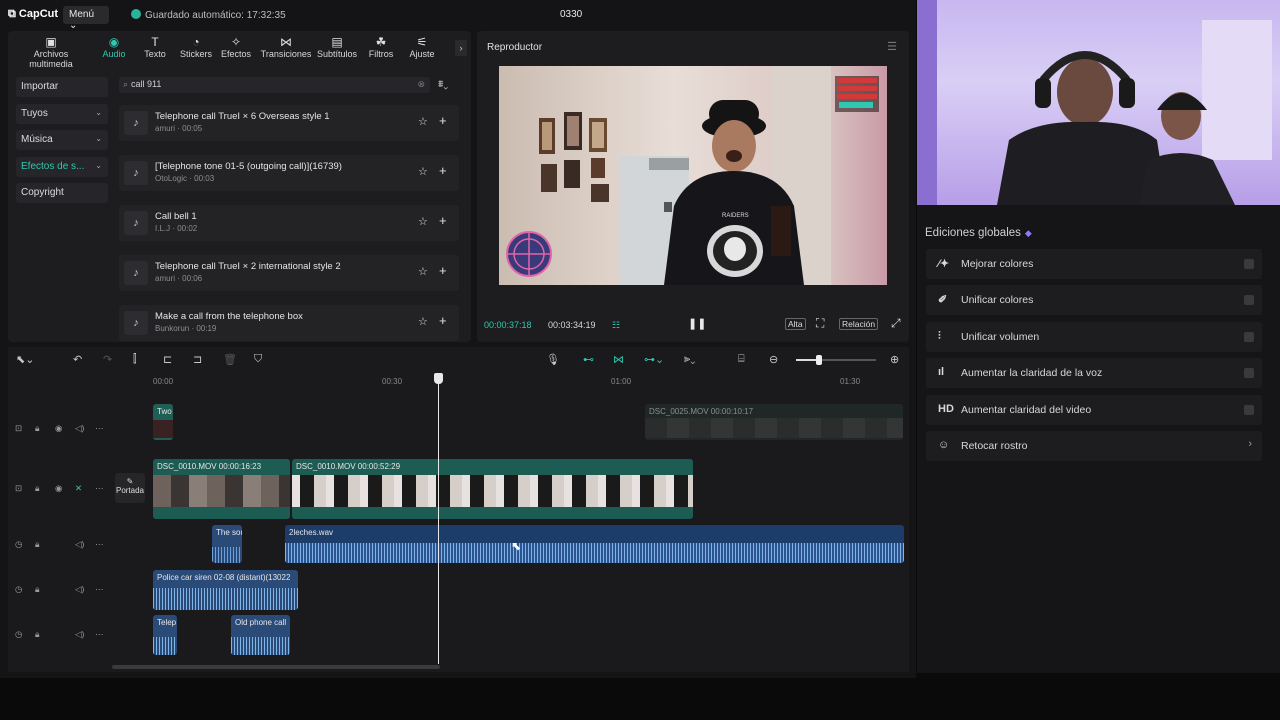 Image resolution: width=1280 pixels, height=720 pixels. I want to click on select-tool-icon: ⬉⌄, so click(25, 359).